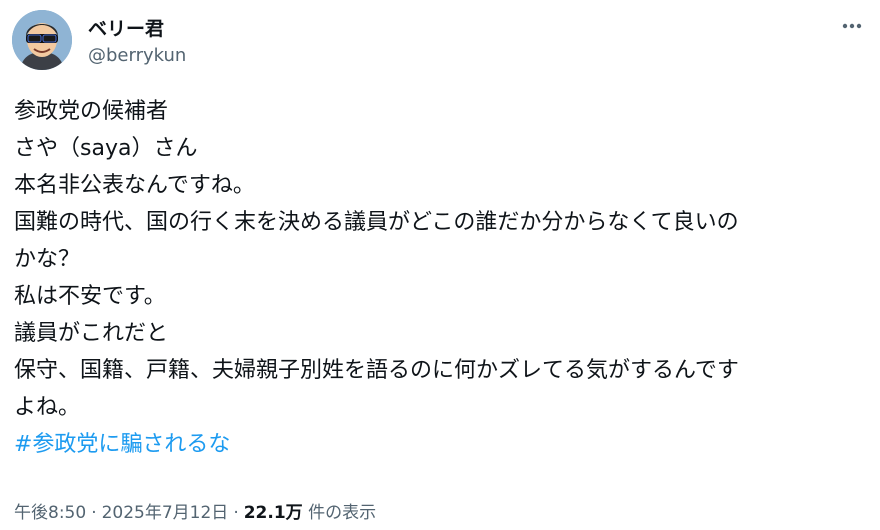 The image size is (880, 530). What do you see at coordinates (122, 444) in the screenshot?
I see `hashtag-link: #参政党に騙されるな` at bounding box center [122, 444].